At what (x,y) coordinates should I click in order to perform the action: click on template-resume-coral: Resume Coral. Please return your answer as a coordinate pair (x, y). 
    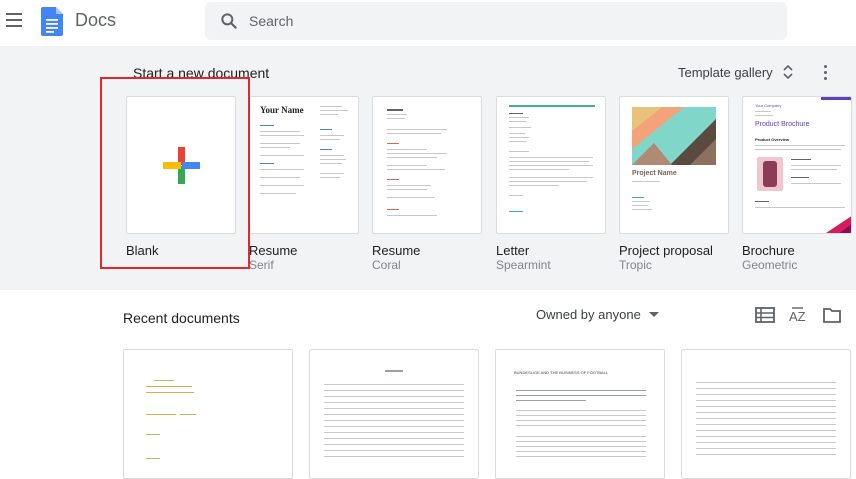
    Looking at the image, I should click on (427, 184).